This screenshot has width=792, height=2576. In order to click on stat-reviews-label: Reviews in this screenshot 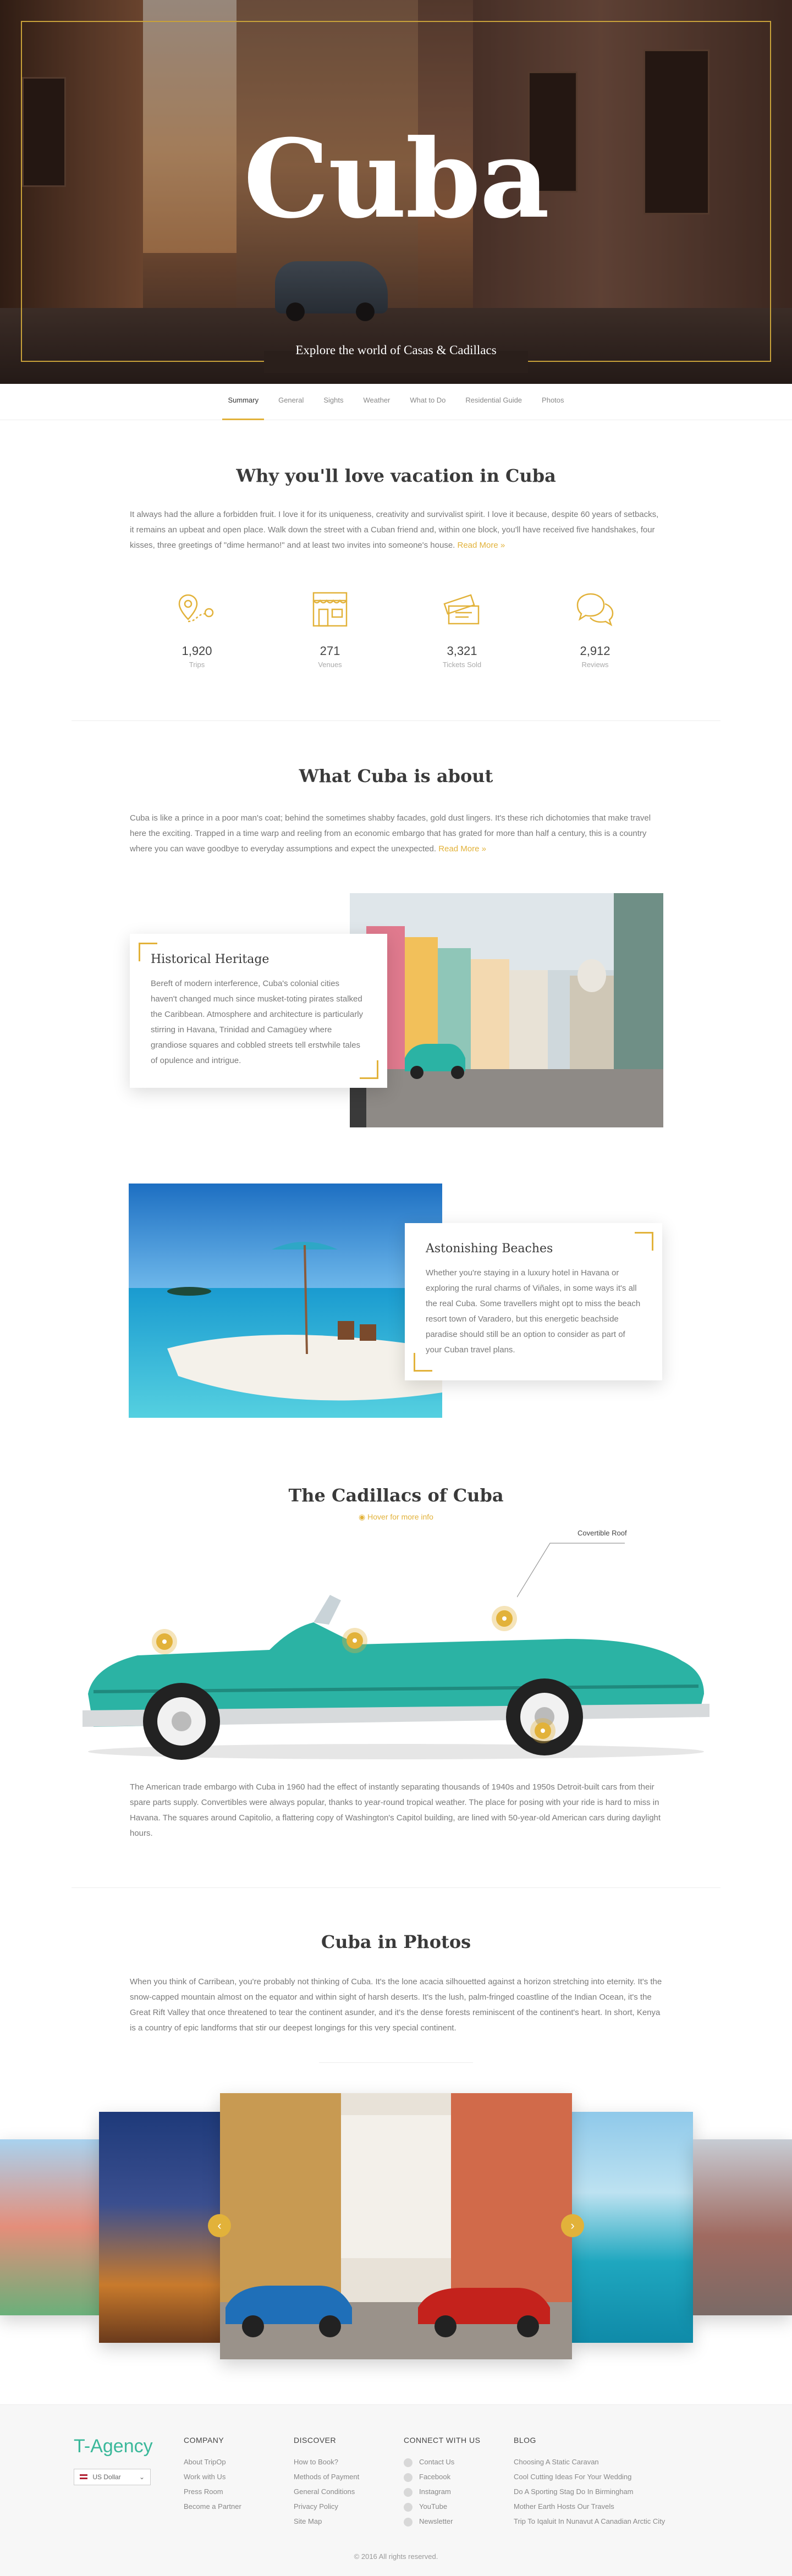, I will do `click(595, 664)`.